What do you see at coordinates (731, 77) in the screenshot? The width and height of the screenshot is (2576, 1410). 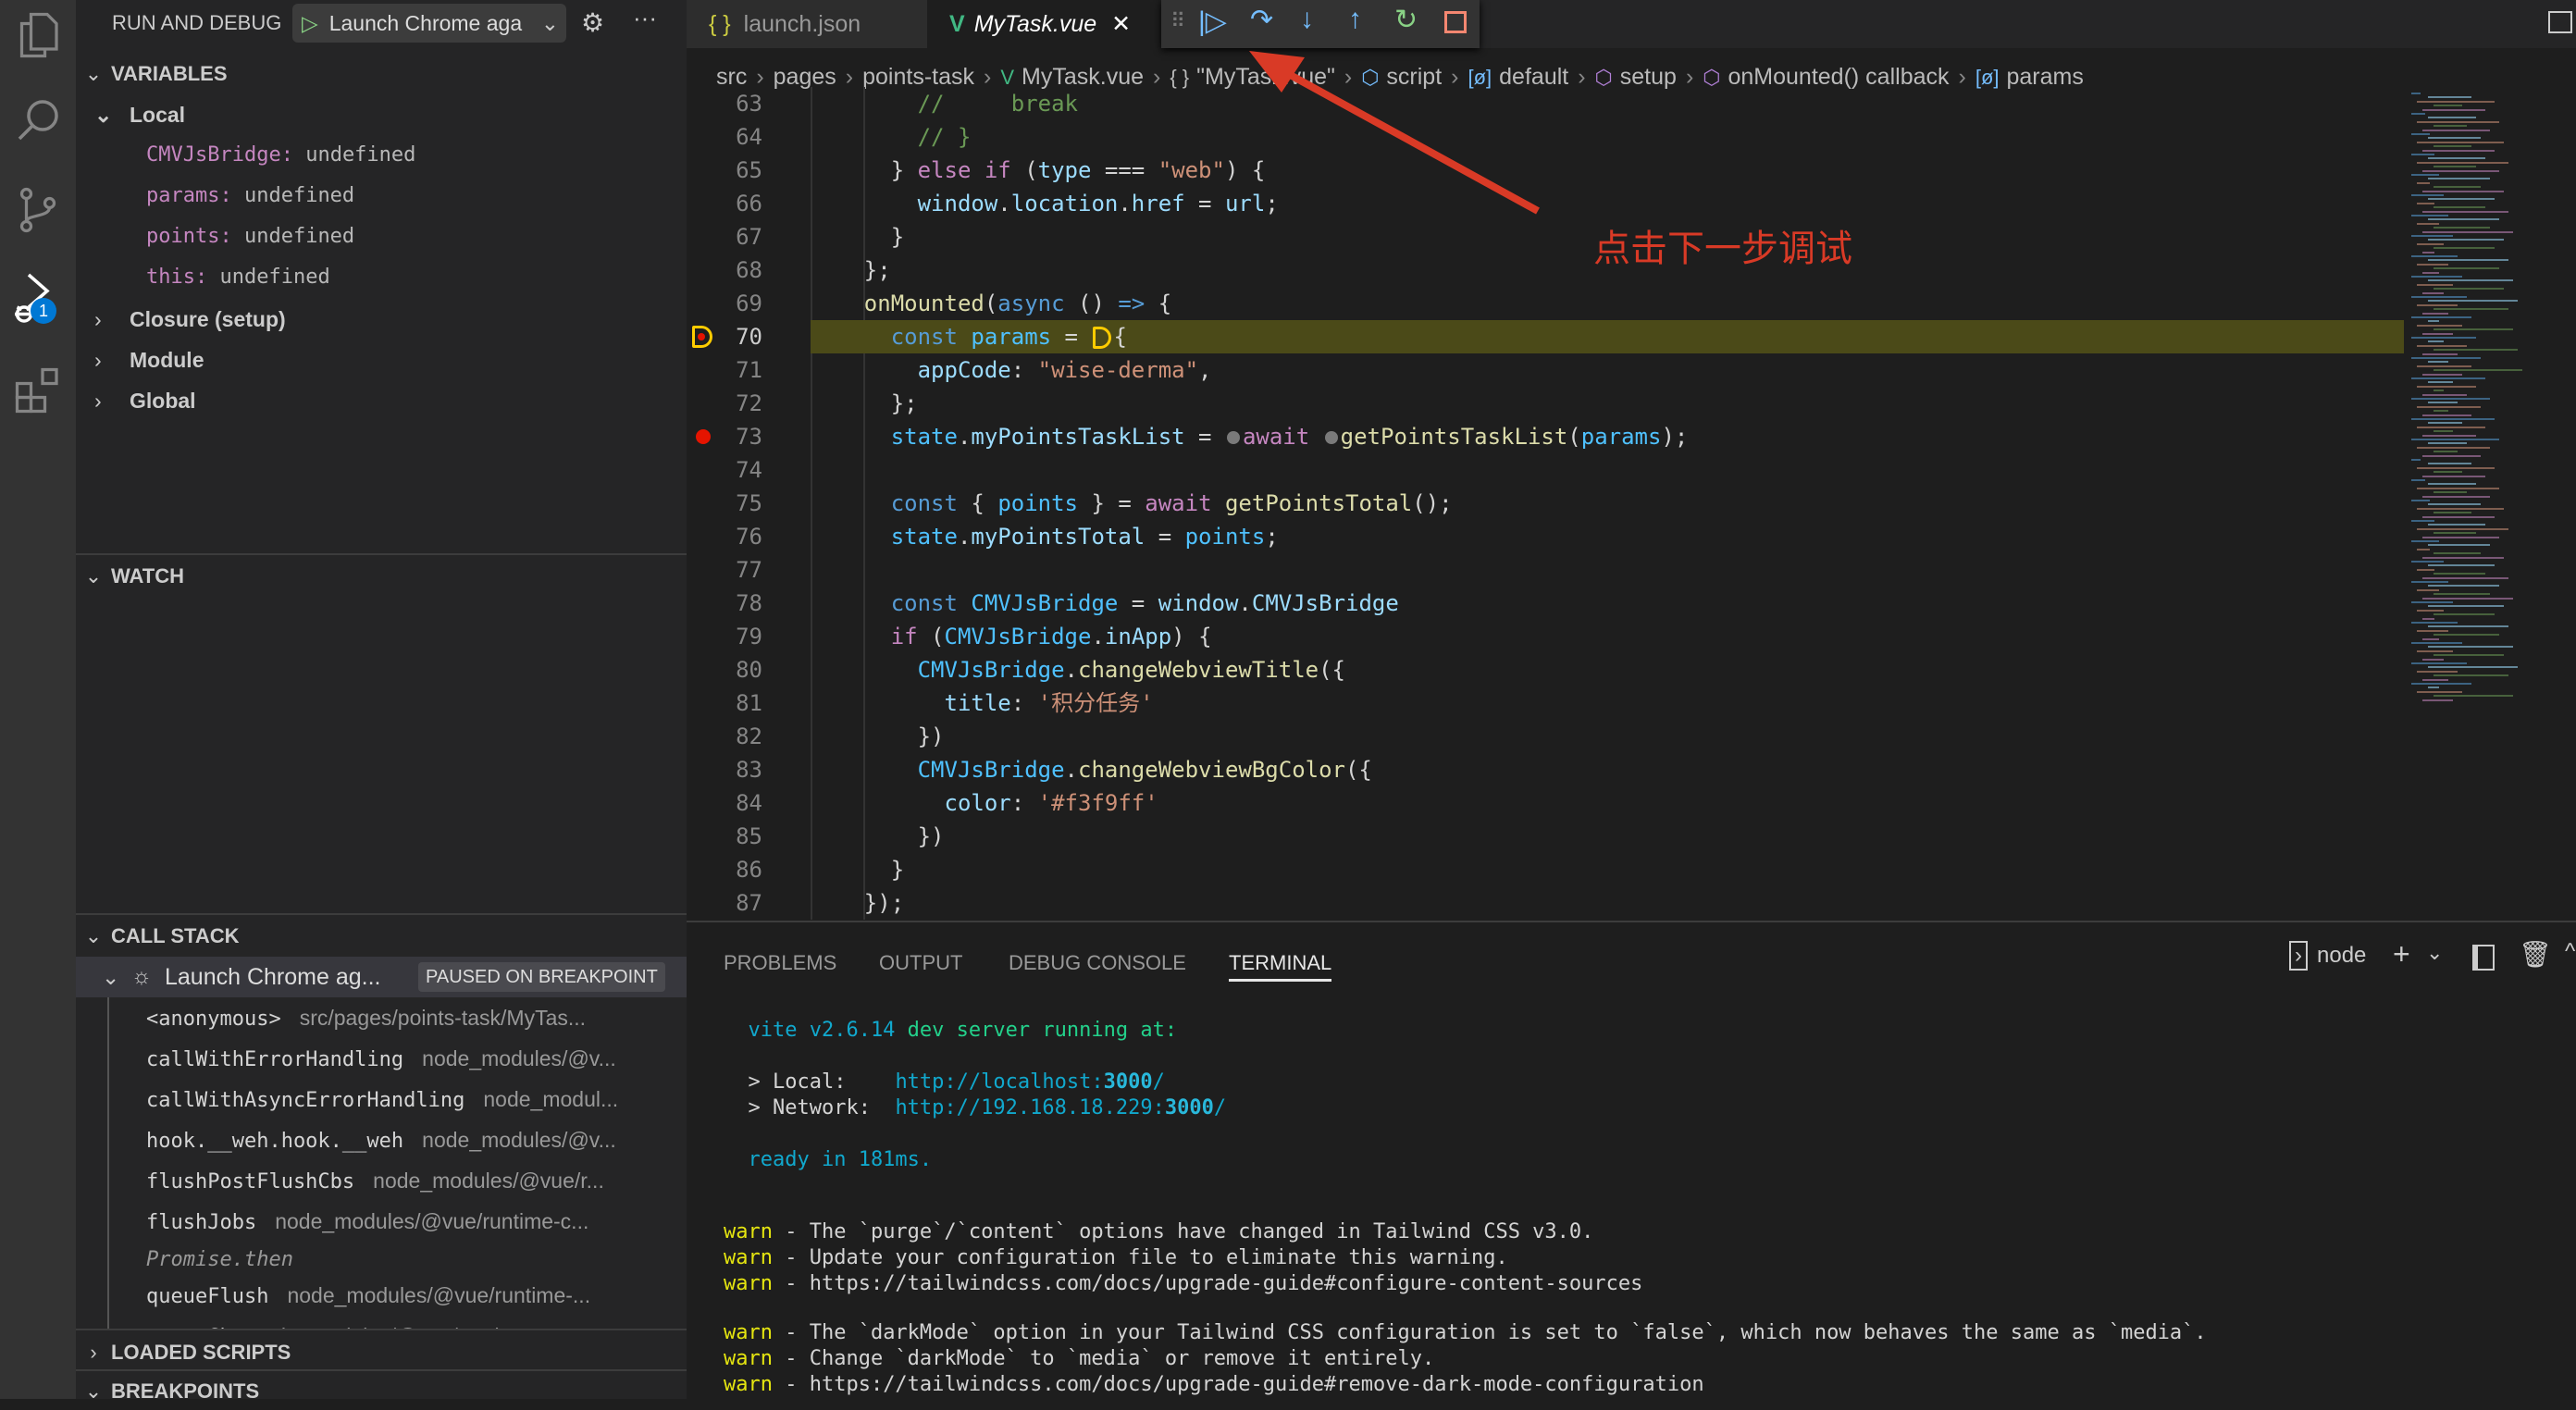 I see `breadcrumb-item: src` at bounding box center [731, 77].